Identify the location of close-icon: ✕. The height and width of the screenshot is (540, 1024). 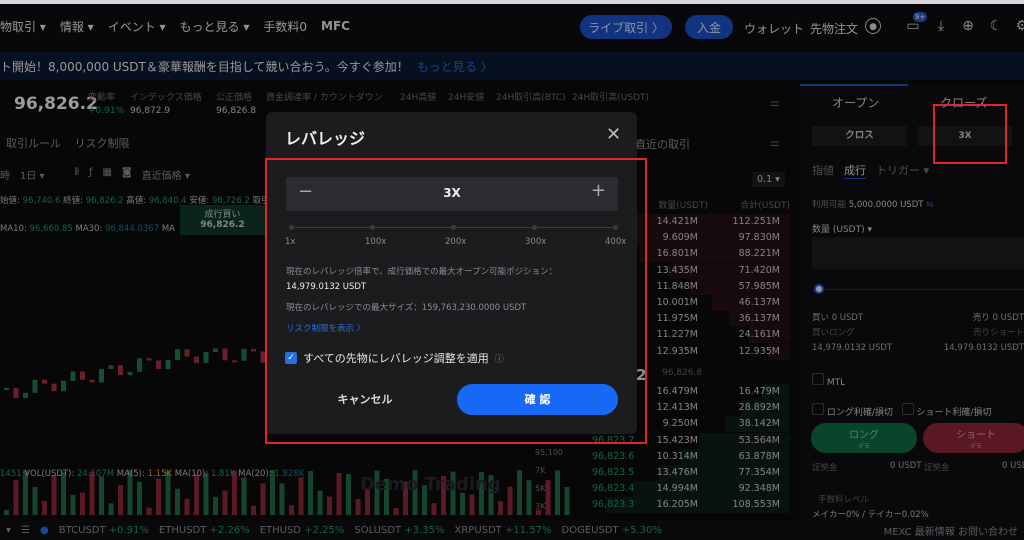
(613, 134).